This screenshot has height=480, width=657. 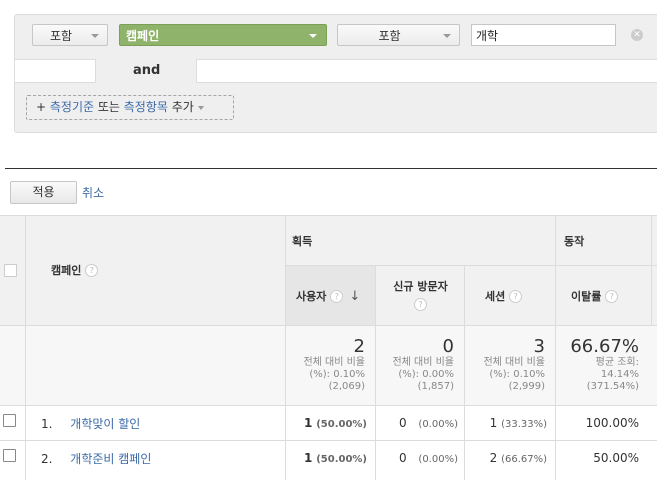 I want to click on sessions-cell: 1 (33.33%), so click(x=509, y=422).